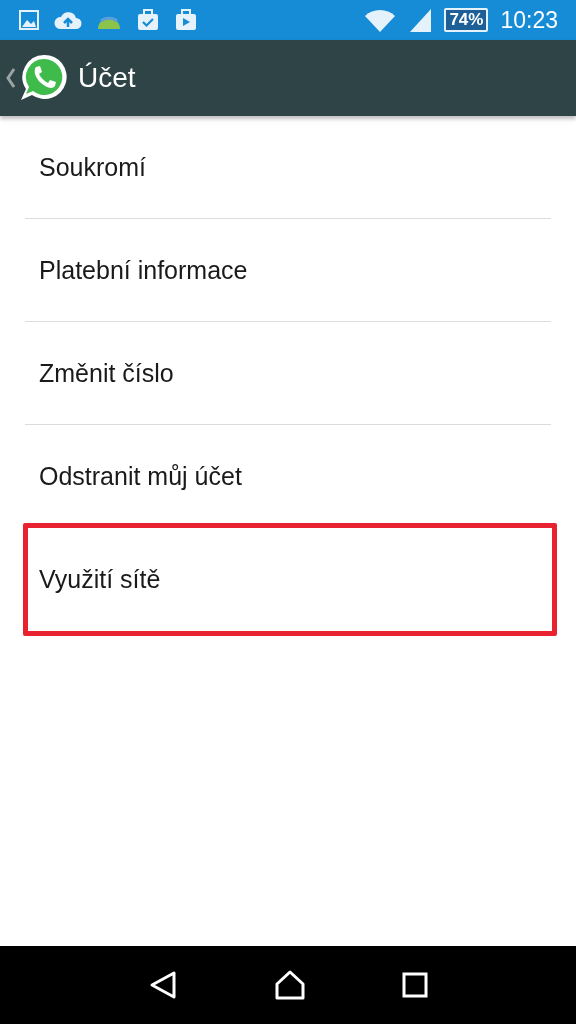 This screenshot has height=1024, width=576. What do you see at coordinates (68, 20) in the screenshot?
I see `cloud-upload-icon` at bounding box center [68, 20].